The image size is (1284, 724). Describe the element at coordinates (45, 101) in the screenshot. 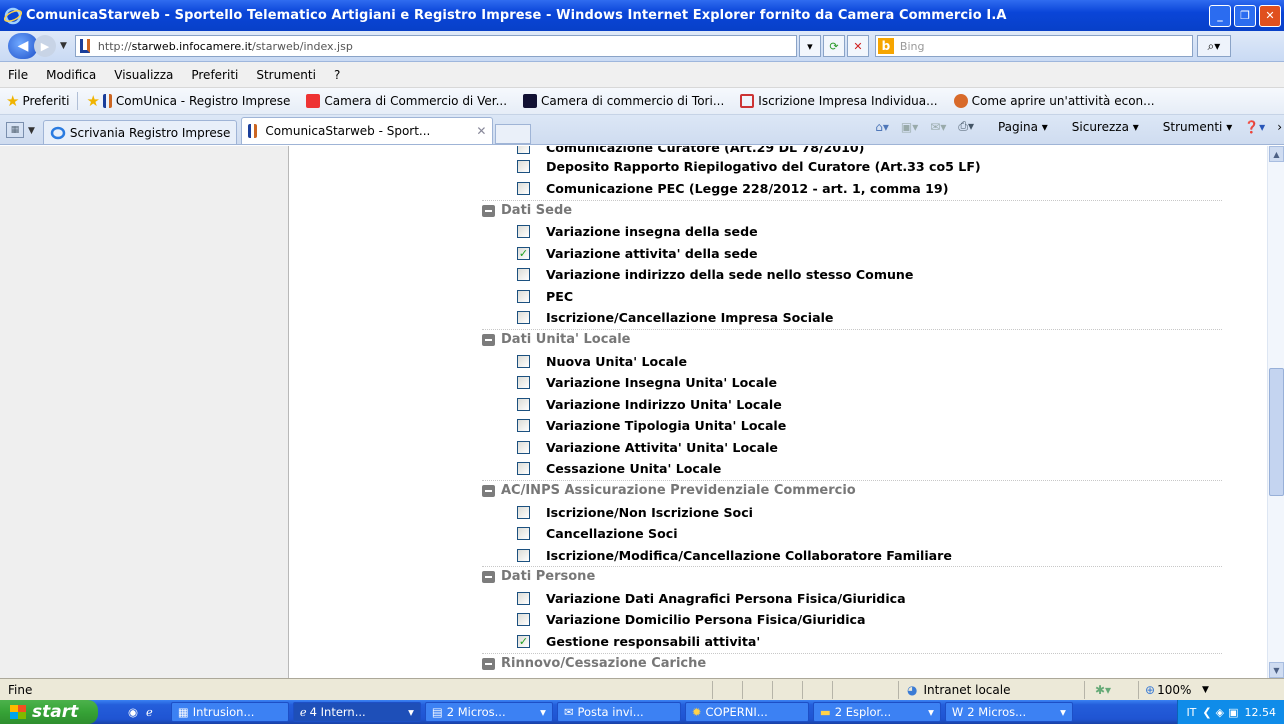

I see `favorites-button: Preferiti` at that location.